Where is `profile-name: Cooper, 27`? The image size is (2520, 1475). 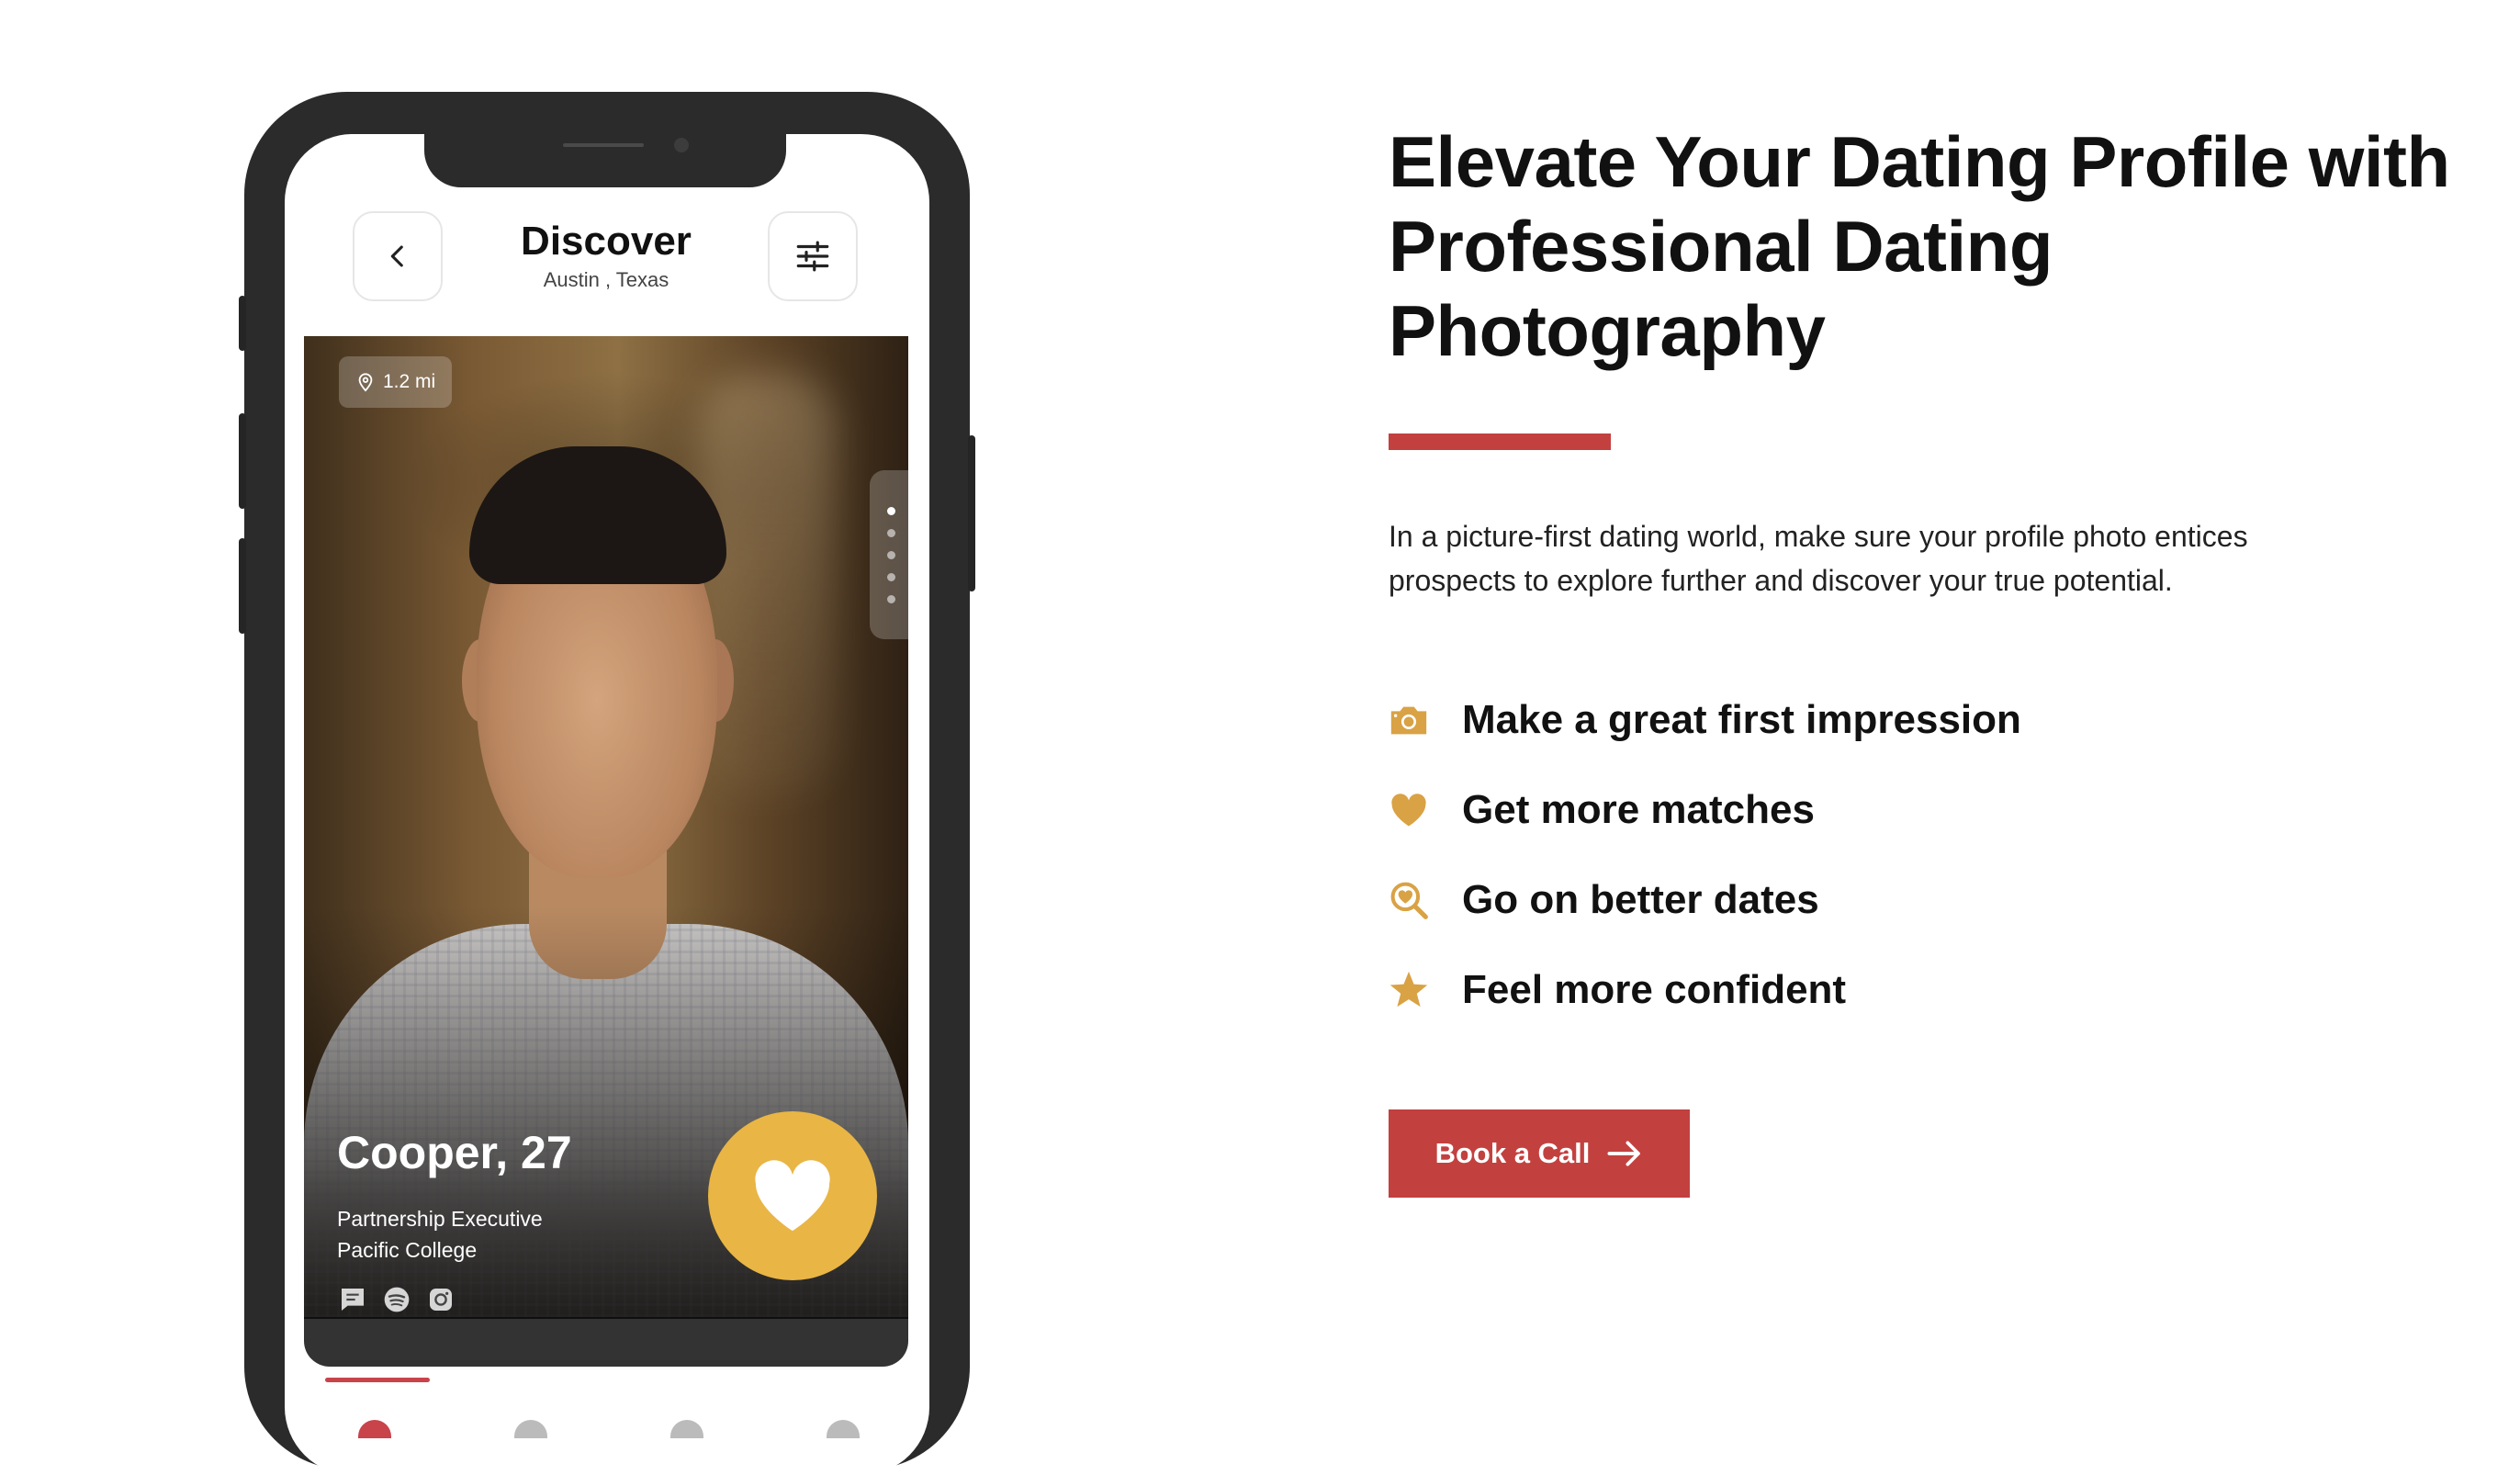 profile-name: Cooper, 27 is located at coordinates (454, 1152).